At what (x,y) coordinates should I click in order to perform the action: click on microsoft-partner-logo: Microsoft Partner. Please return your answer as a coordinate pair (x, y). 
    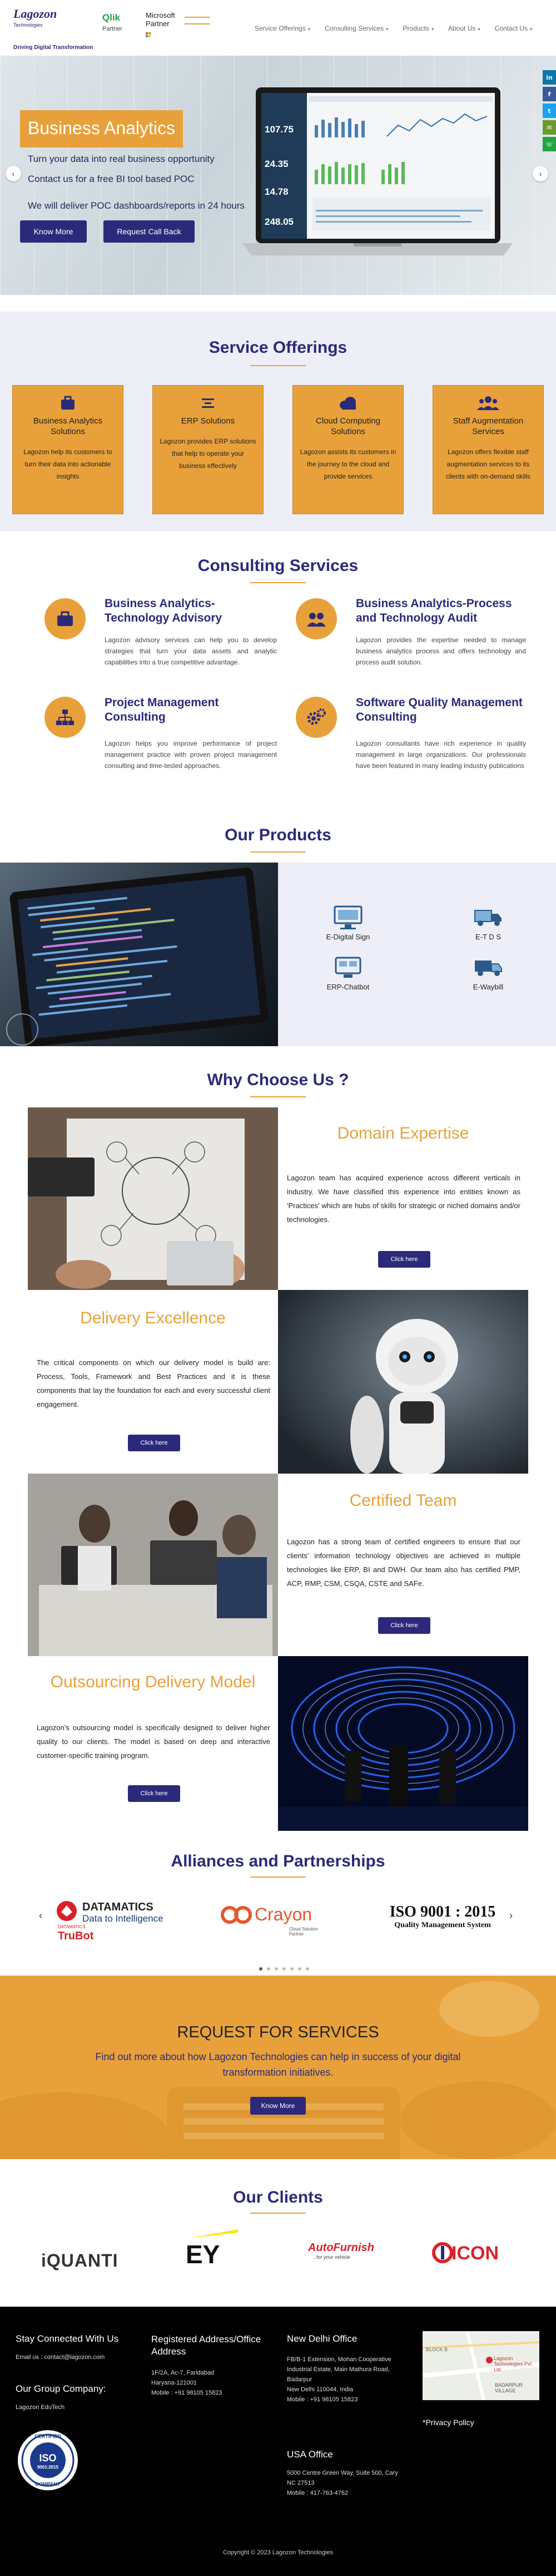
    Looking at the image, I should click on (160, 24).